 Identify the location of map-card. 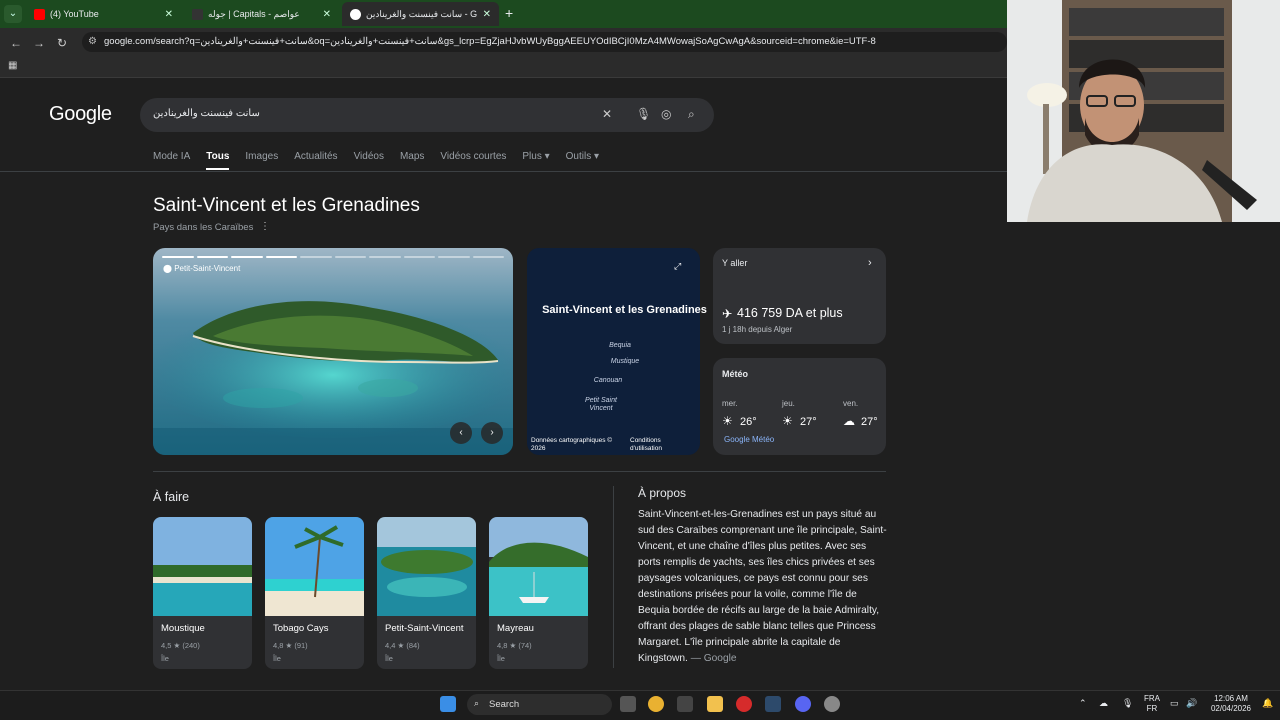
(613, 351).